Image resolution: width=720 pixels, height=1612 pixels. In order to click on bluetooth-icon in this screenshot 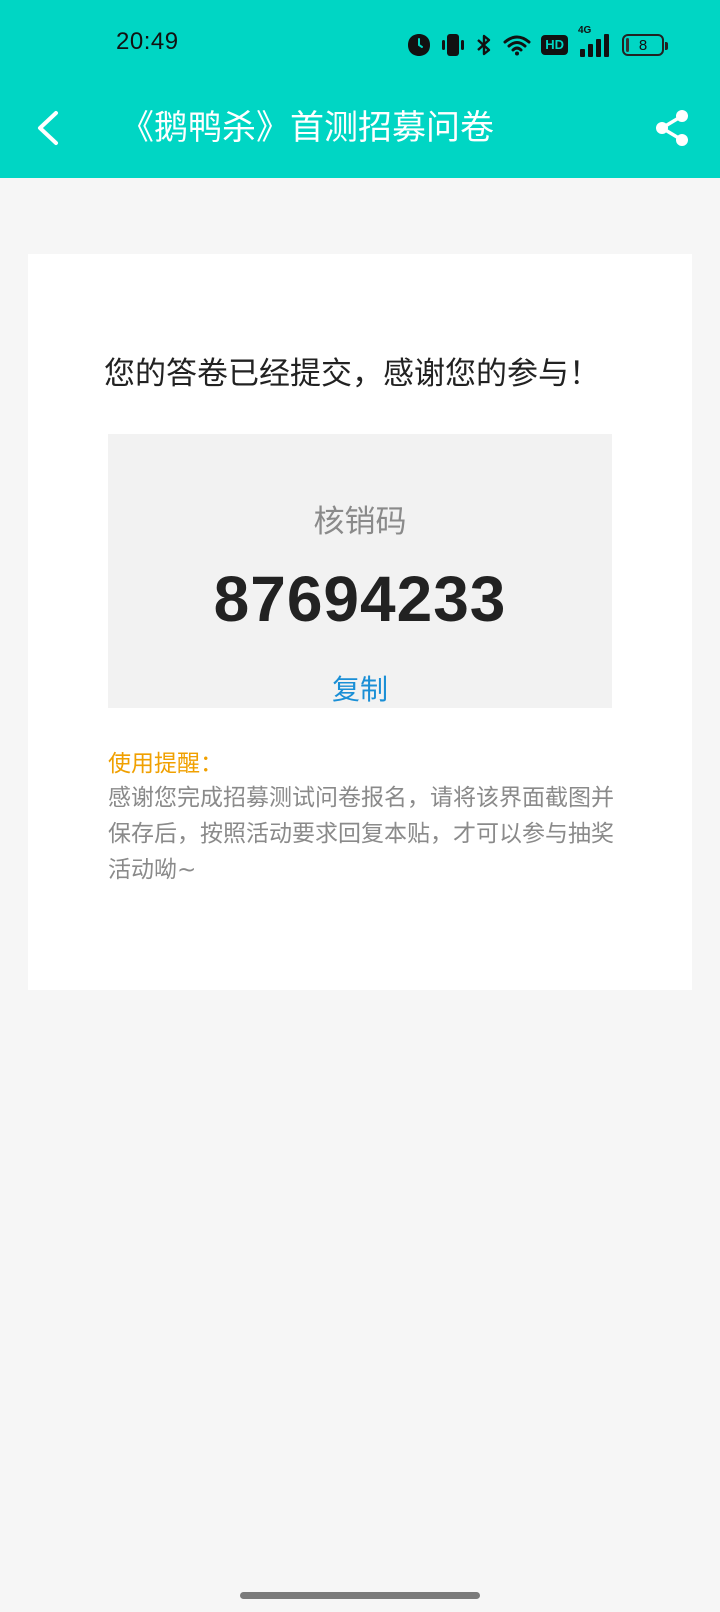, I will do `click(484, 45)`.